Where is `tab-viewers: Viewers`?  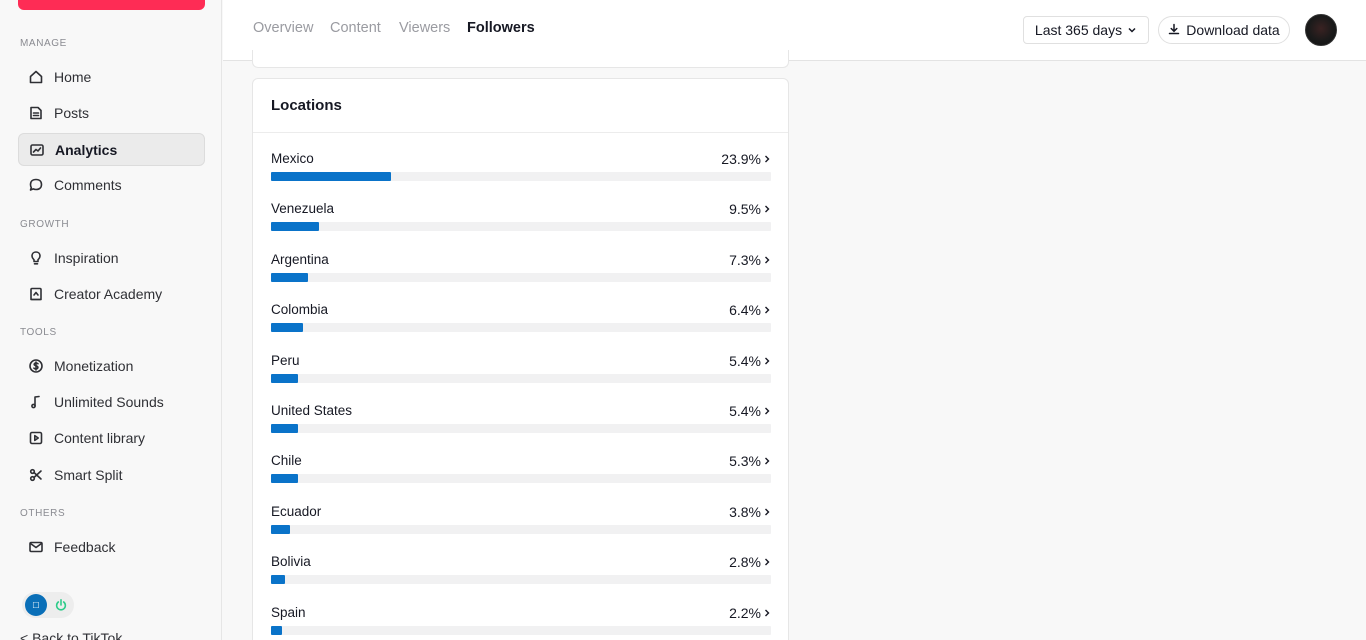 tab-viewers: Viewers is located at coordinates (424, 28).